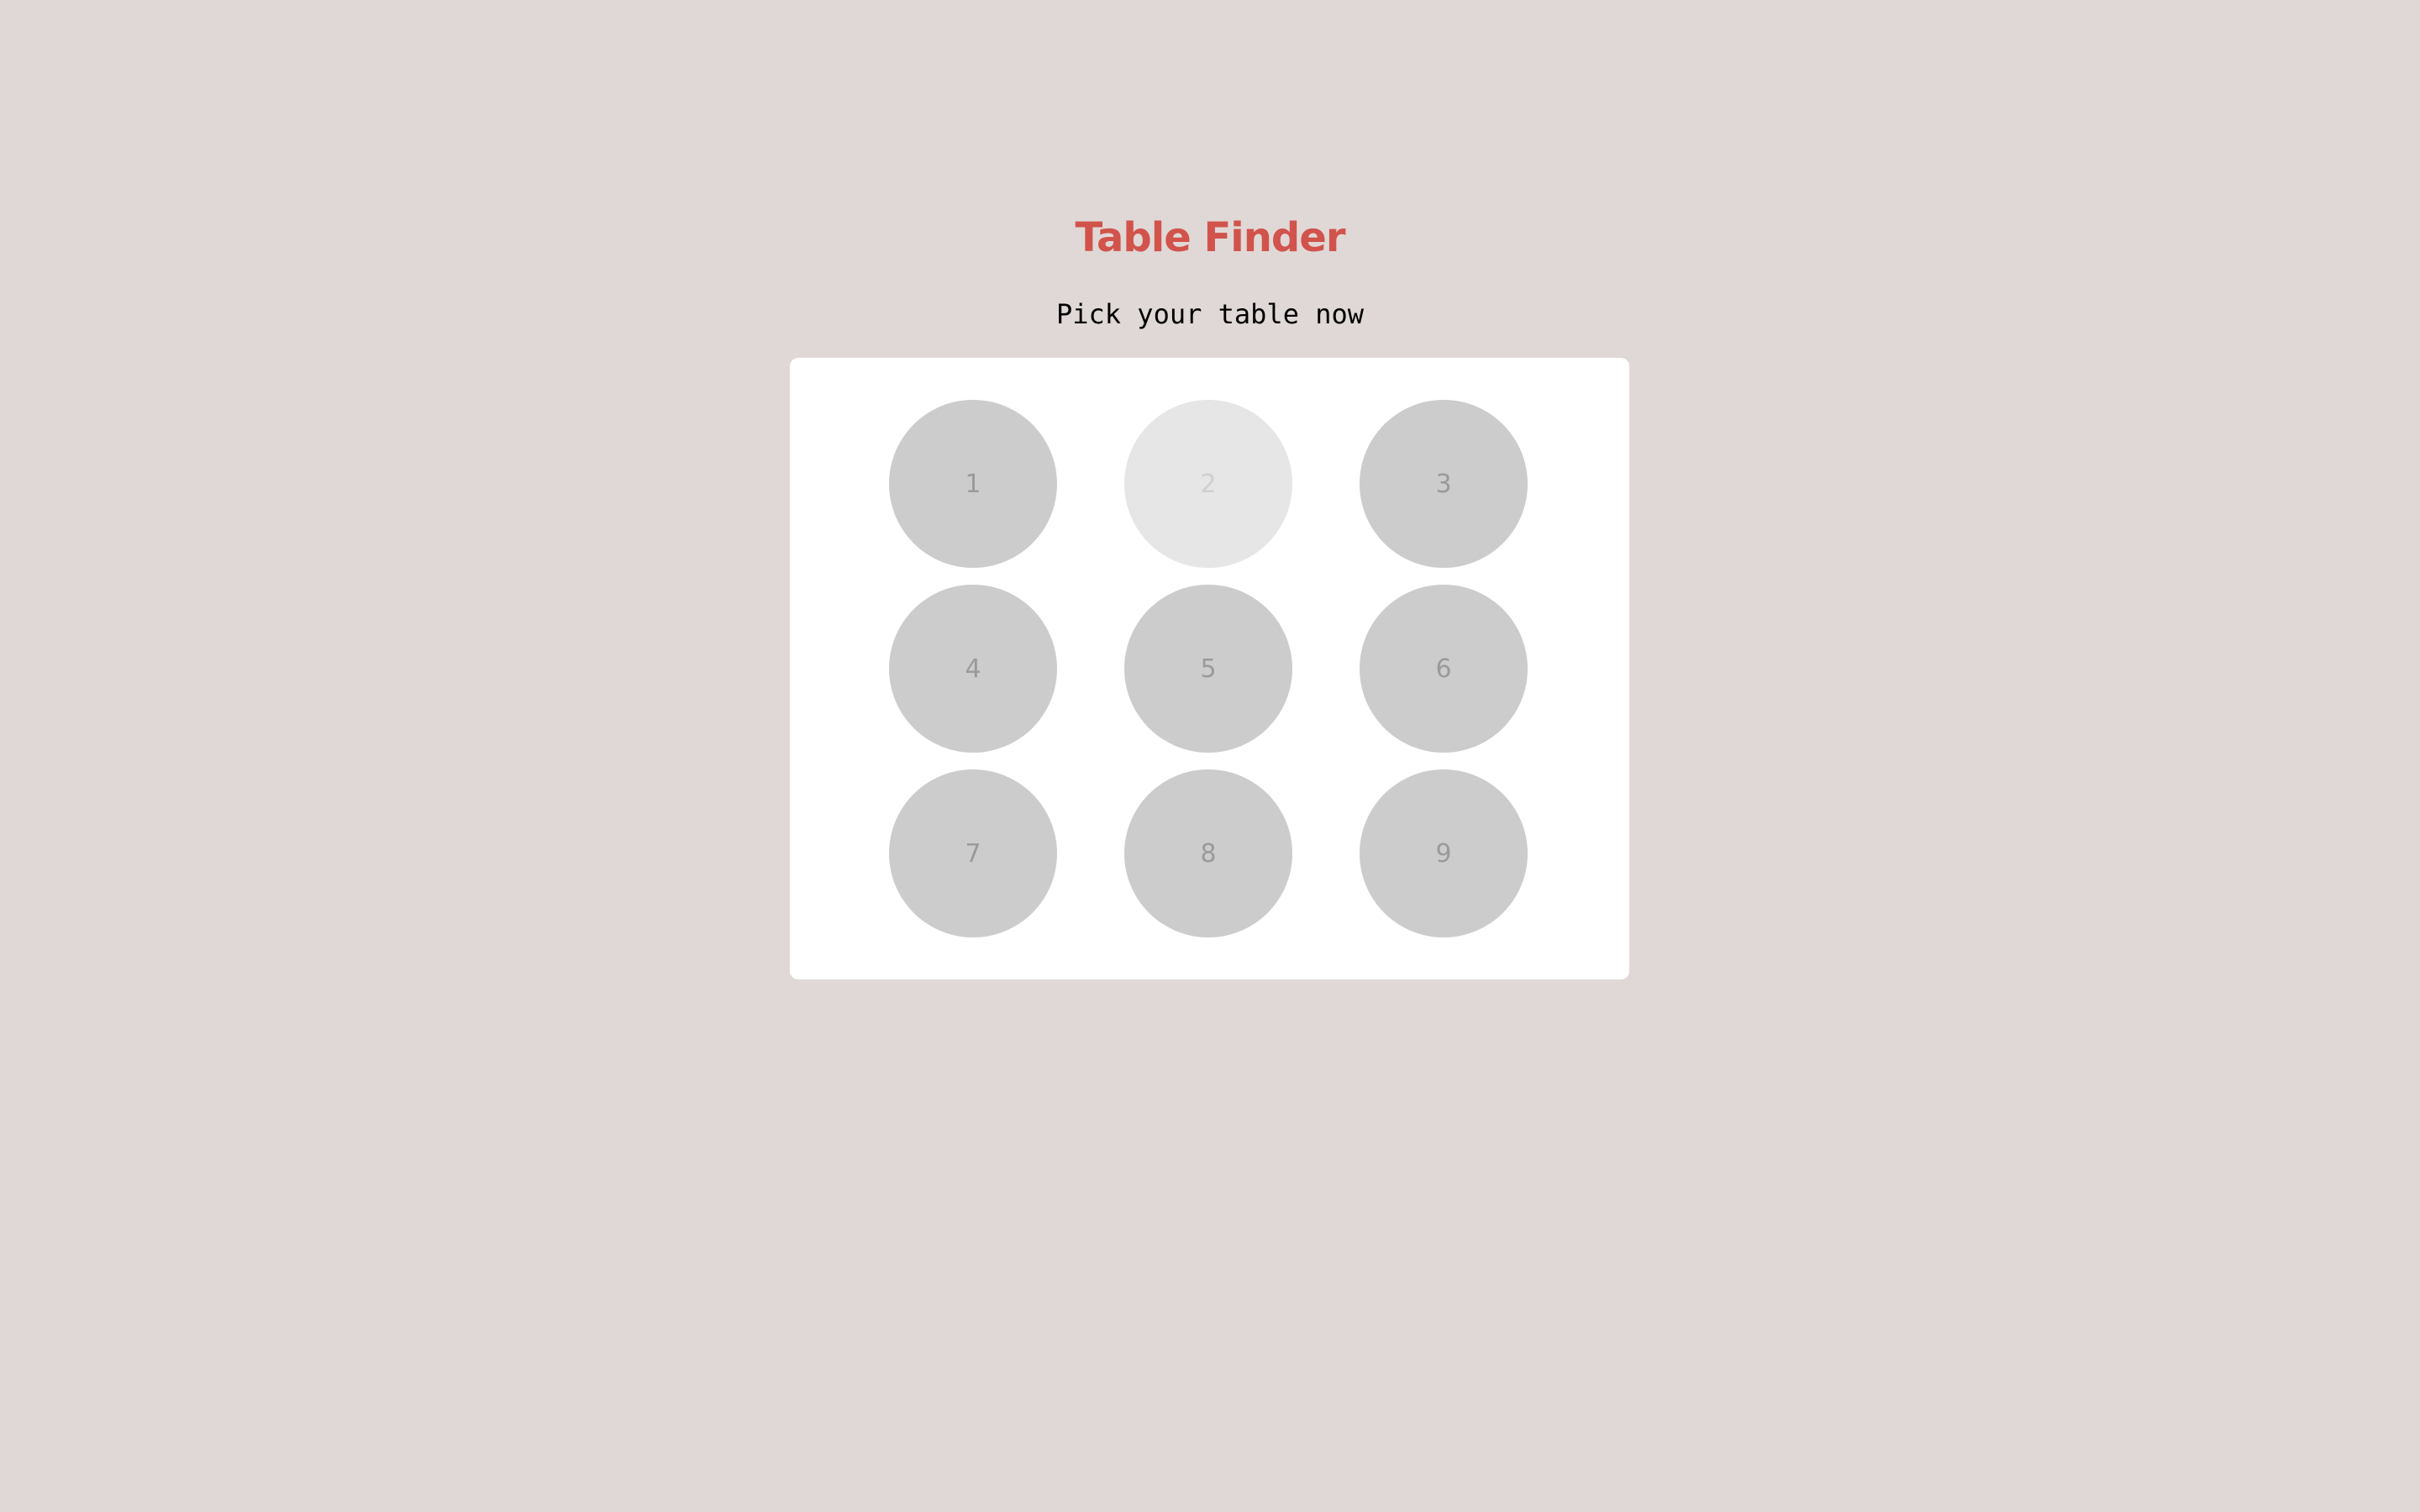 This screenshot has height=1512, width=2420. What do you see at coordinates (973, 669) in the screenshot?
I see `table-4-button: 4` at bounding box center [973, 669].